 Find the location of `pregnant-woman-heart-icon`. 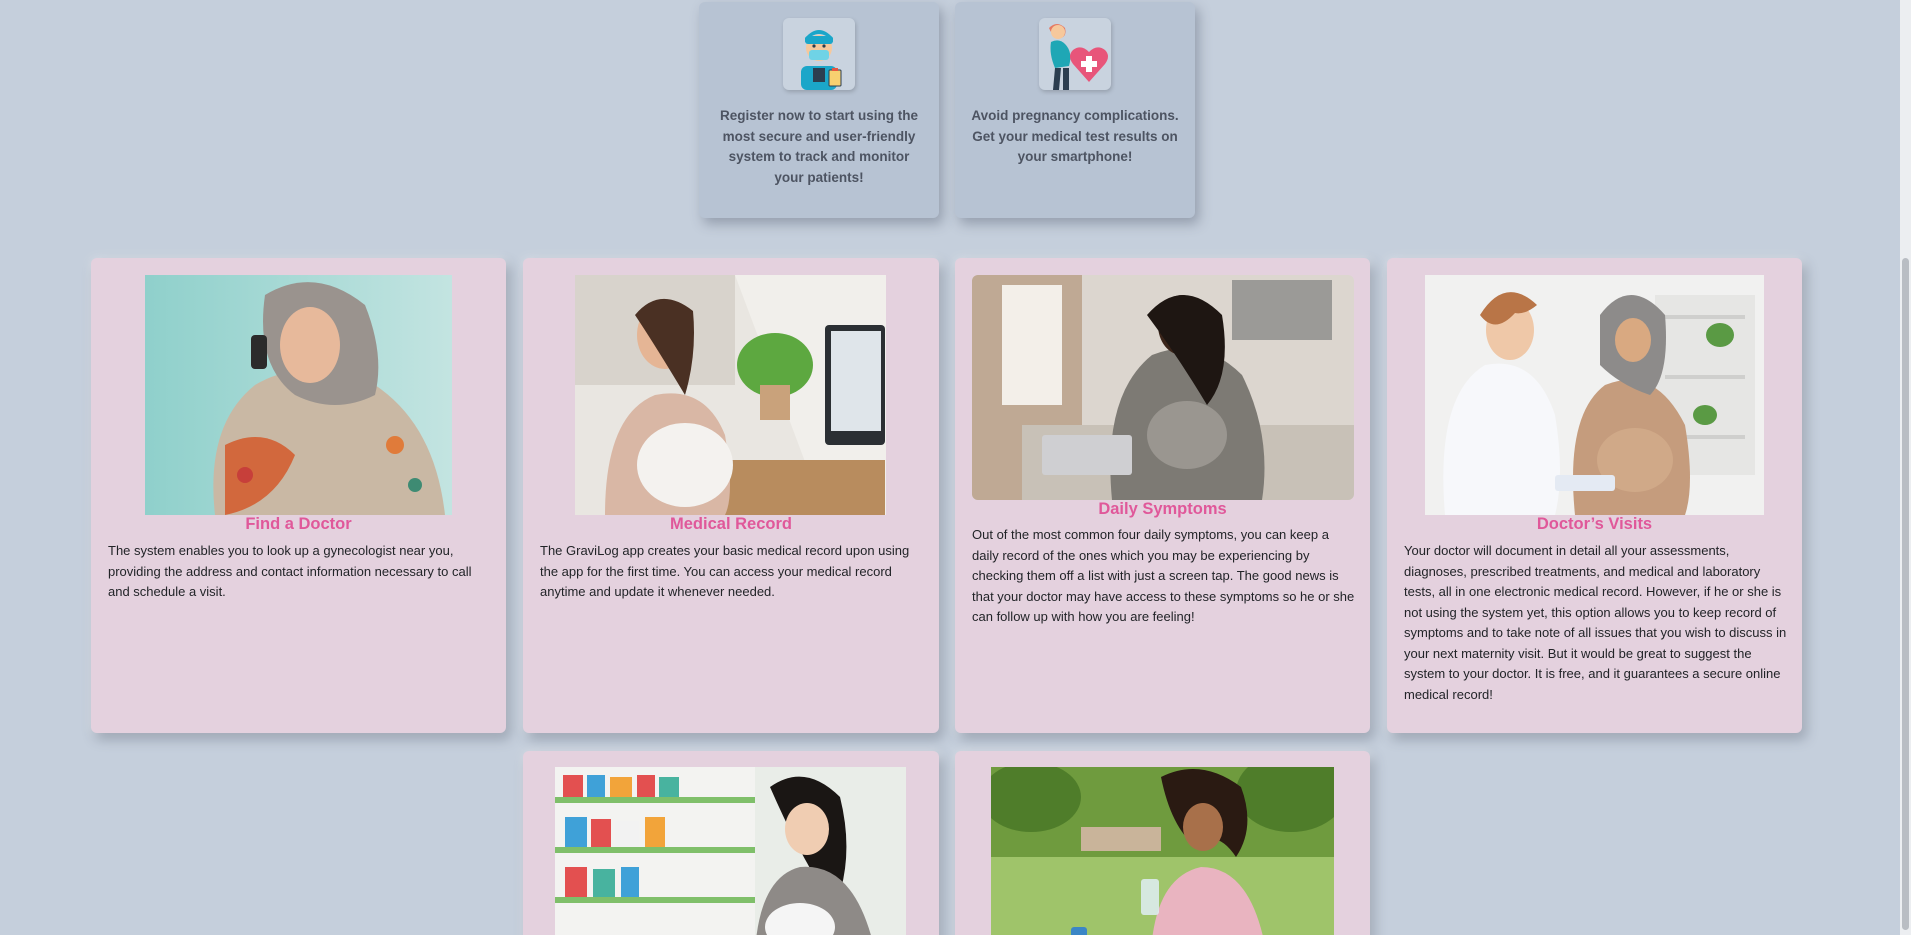

pregnant-woman-heart-icon is located at coordinates (1075, 54).